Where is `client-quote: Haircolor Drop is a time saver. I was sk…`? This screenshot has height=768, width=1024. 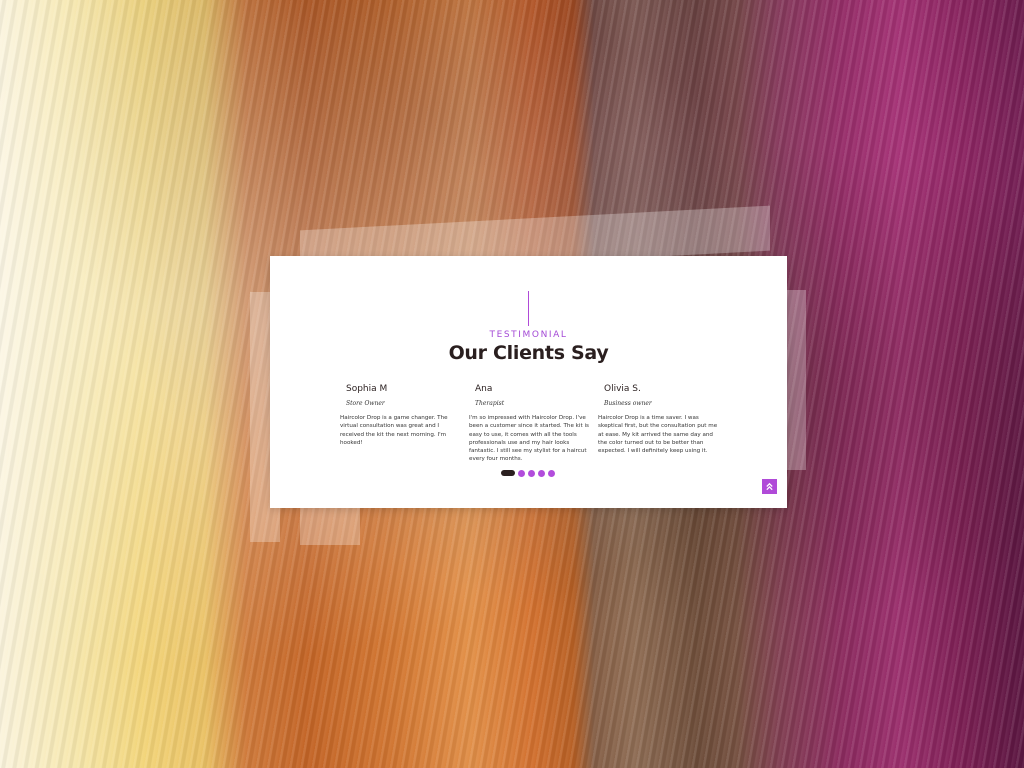 client-quote: Haircolor Drop is a time saver. I was sk… is located at coordinates (658, 435).